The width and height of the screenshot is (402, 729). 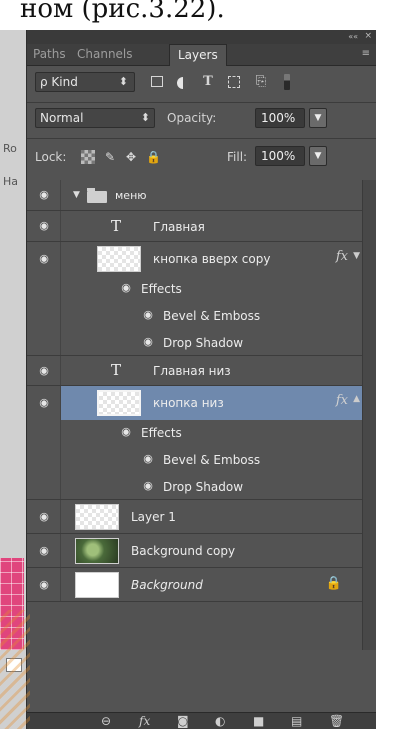 I want to click on layer-row-text: ◉ T Главная низ, so click(x=194, y=371).